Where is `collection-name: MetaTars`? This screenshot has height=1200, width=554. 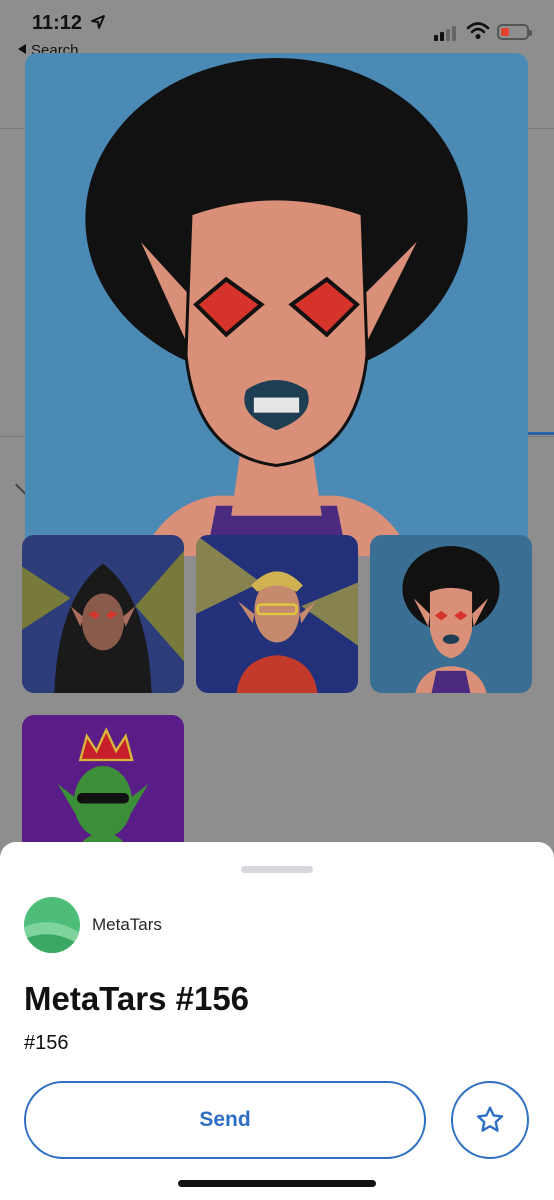 collection-name: MetaTars is located at coordinates (127, 925).